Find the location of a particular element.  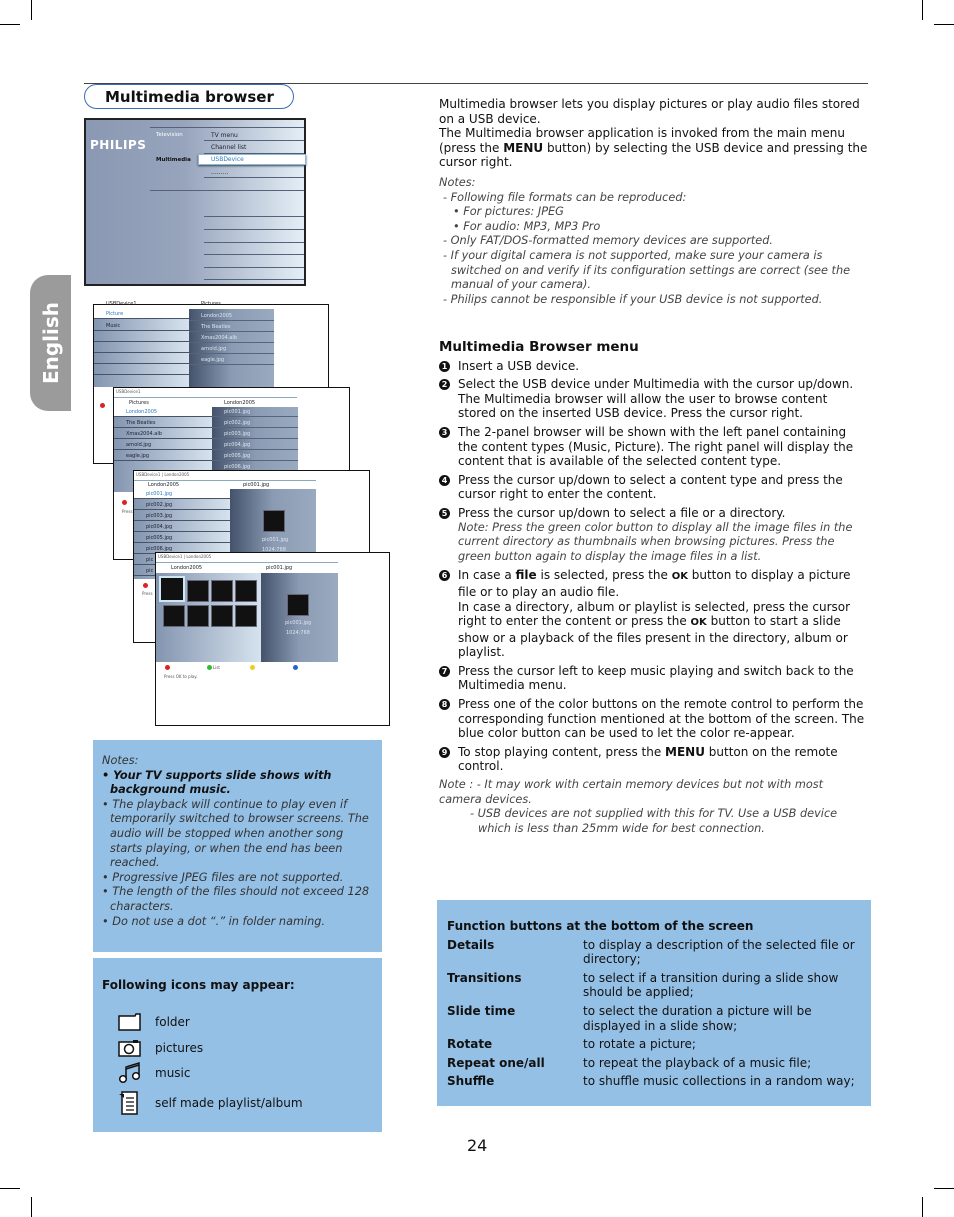

header-right: pic001.jpg is located at coordinates (256, 485).